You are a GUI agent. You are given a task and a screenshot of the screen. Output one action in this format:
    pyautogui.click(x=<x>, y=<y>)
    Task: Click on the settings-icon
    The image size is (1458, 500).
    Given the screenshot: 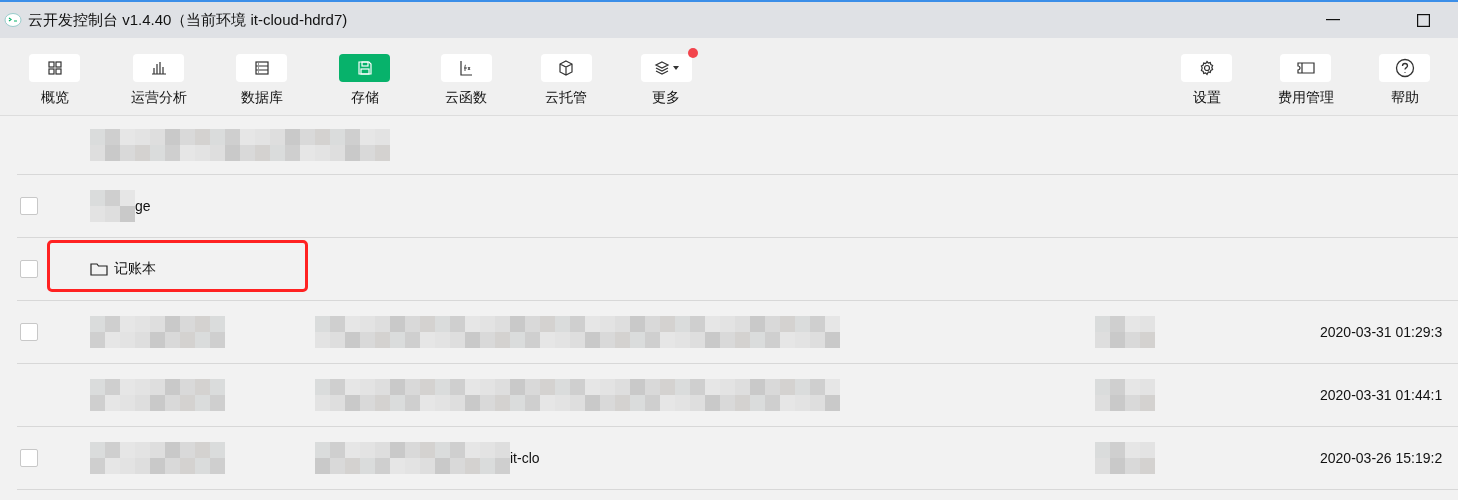 What is the action you would take?
    pyautogui.click(x=1206, y=68)
    